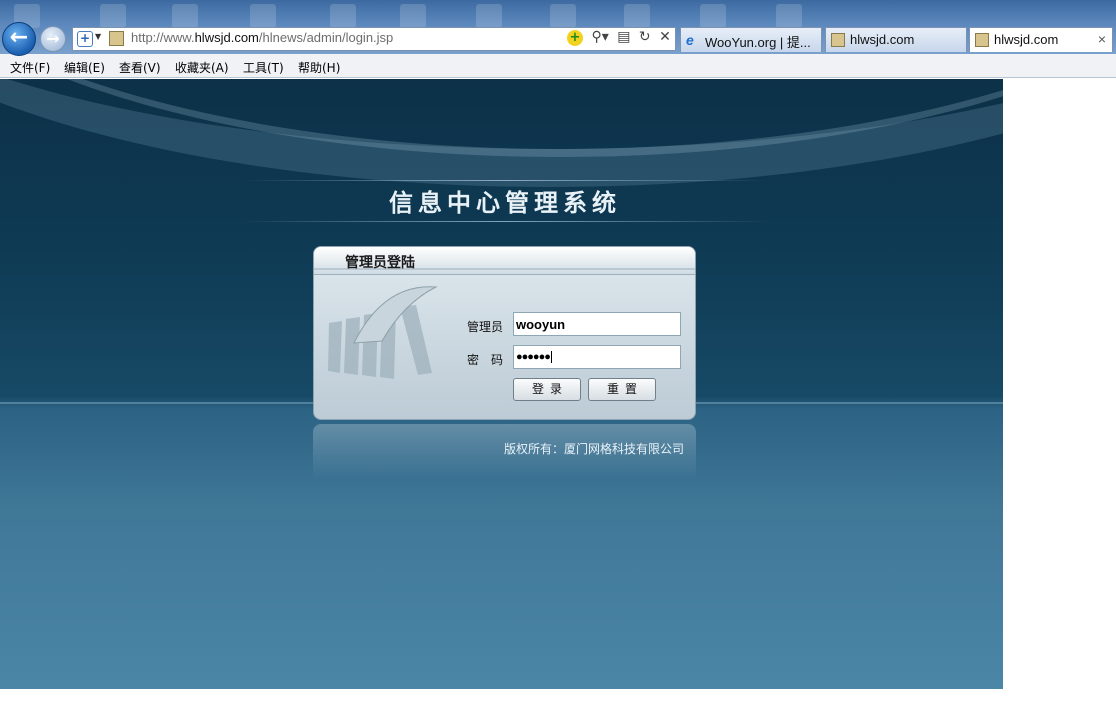  I want to click on password-label: 密 码, so click(485, 360).